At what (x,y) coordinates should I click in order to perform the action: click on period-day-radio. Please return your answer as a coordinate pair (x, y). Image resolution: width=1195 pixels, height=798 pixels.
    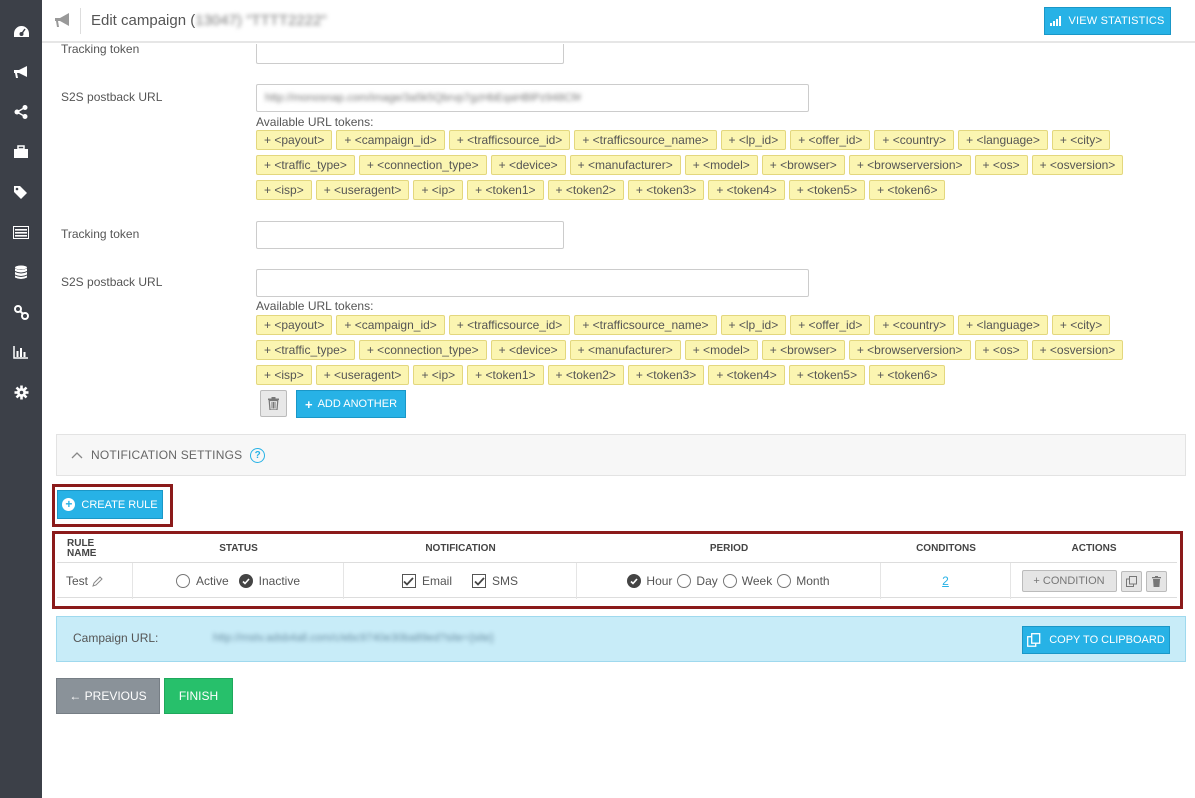
    Looking at the image, I should click on (684, 581).